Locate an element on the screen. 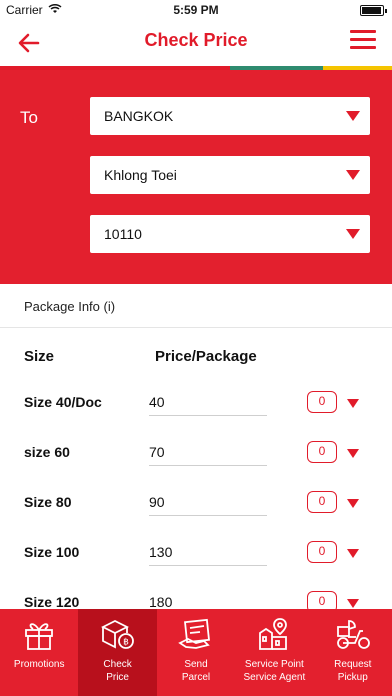 This screenshot has height=696, width=392. tab-promotions: Promotions is located at coordinates (39, 652).